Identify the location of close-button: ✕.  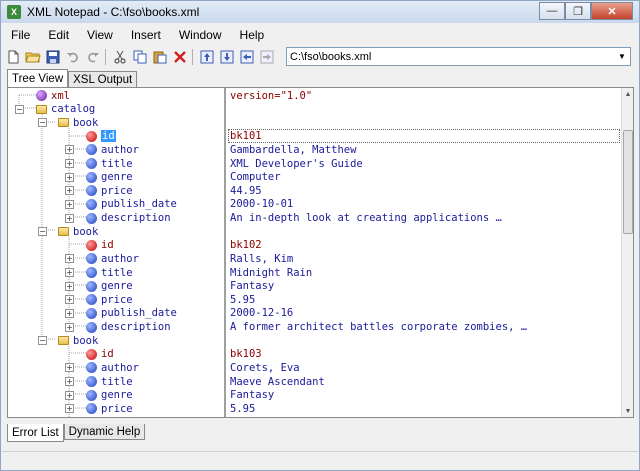
(612, 11).